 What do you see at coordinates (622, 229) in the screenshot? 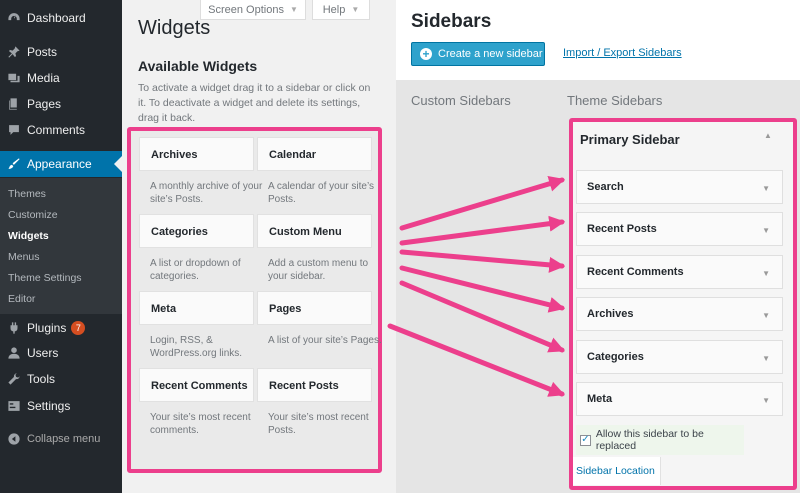
I see `sidebar-widget-label: Recent Posts` at bounding box center [622, 229].